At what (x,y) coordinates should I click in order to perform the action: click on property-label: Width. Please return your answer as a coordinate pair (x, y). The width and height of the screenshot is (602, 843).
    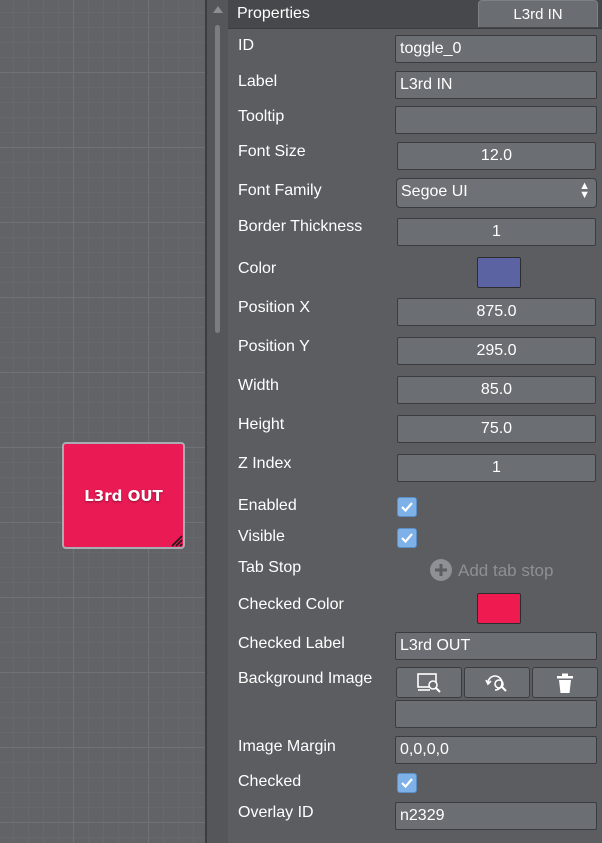
    Looking at the image, I should click on (258, 385).